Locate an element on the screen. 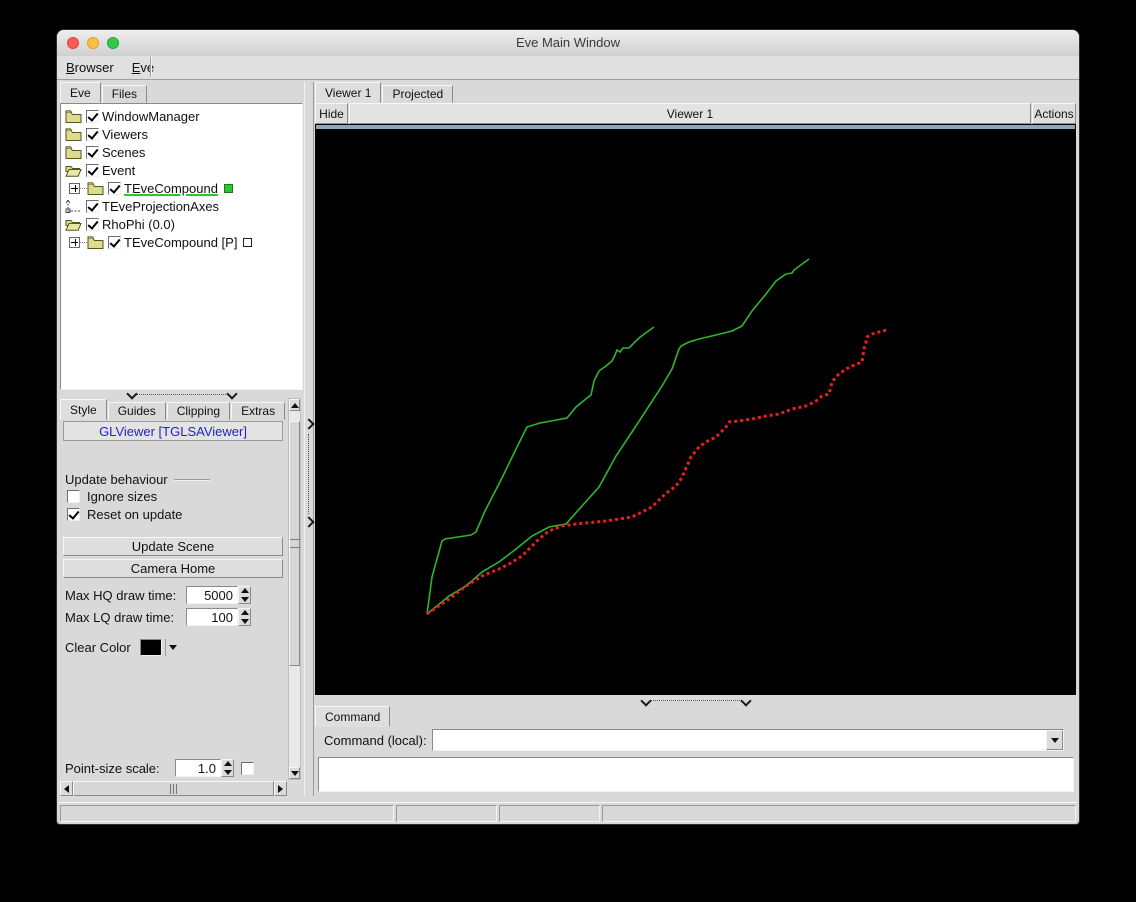  tree-row: WindowManager is located at coordinates (181, 116).